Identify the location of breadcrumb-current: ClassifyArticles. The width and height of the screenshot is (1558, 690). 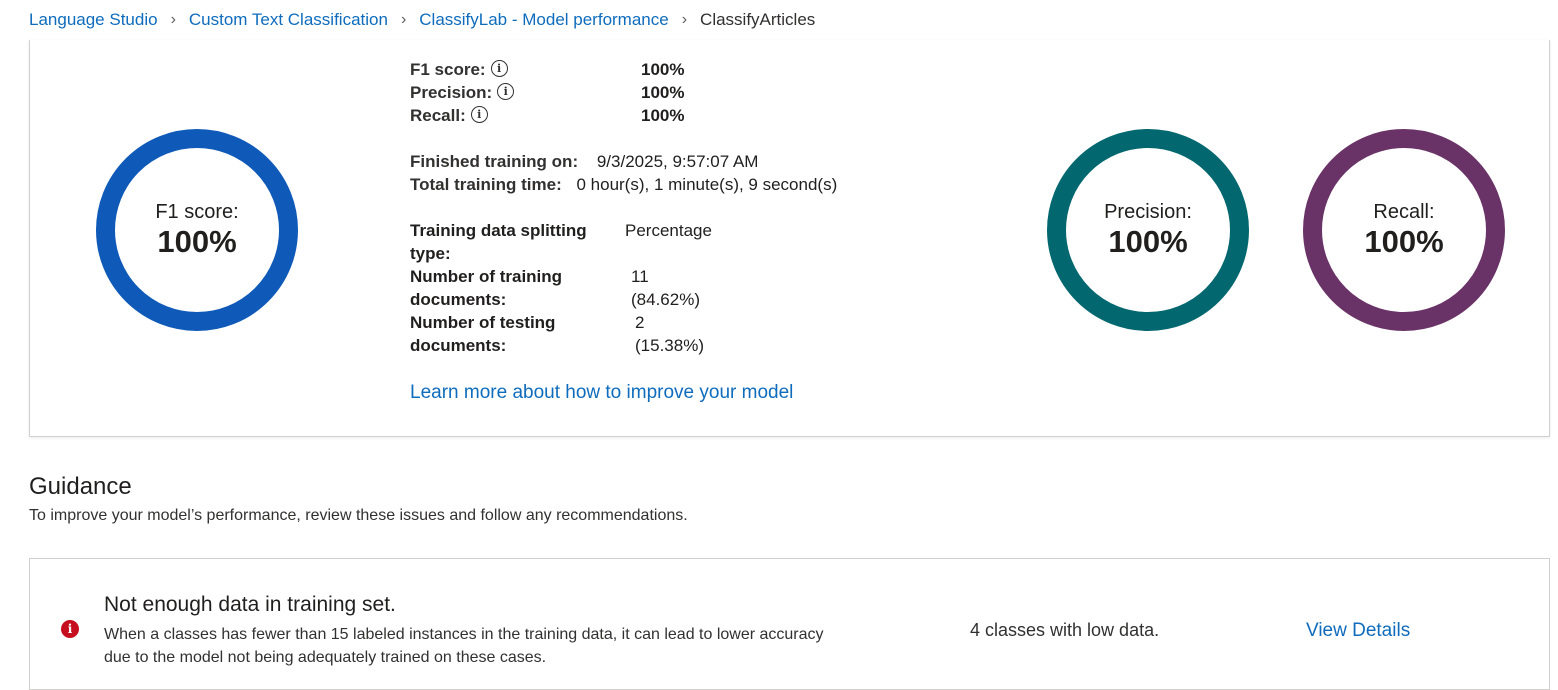
(758, 19).